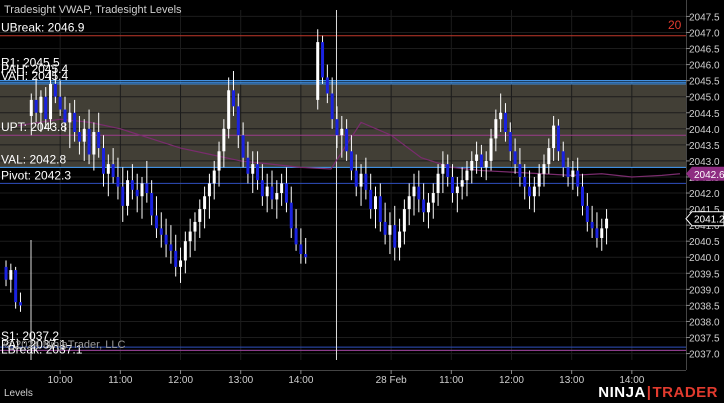  Describe the element at coordinates (709, 175) in the screenshot. I see `vwap-price-label: 2042.6` at that location.